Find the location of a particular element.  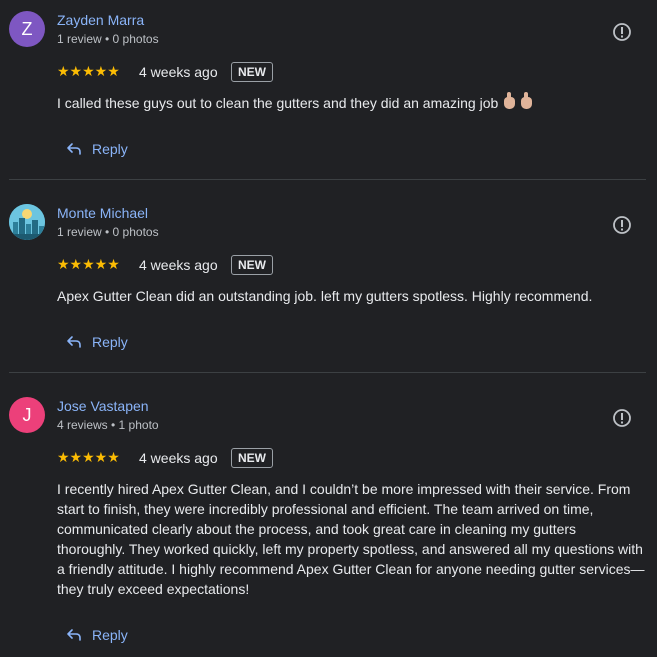

avatar: Z is located at coordinates (27, 29).